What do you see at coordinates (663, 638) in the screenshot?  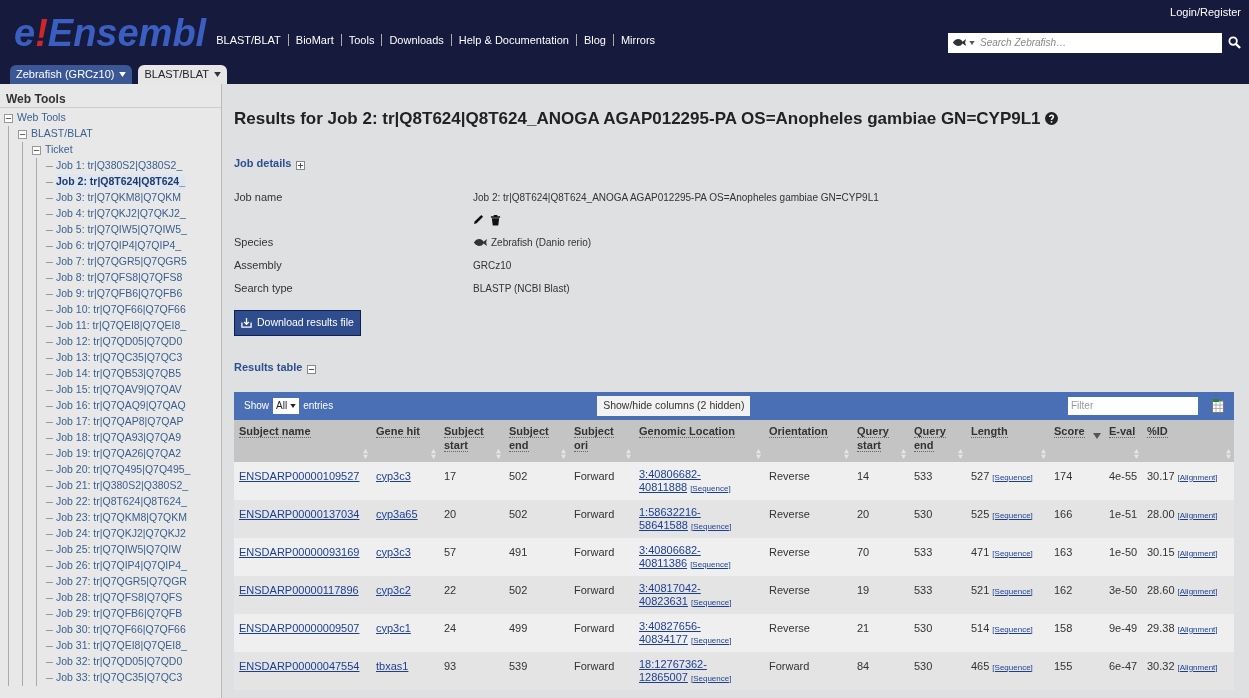 I see `location-link: 40834177` at bounding box center [663, 638].